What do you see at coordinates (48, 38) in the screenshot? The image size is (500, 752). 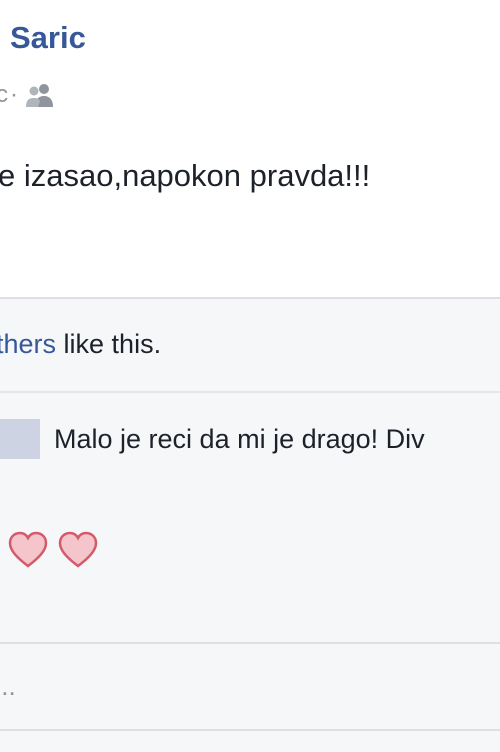 I see `author-name-link: Saric` at bounding box center [48, 38].